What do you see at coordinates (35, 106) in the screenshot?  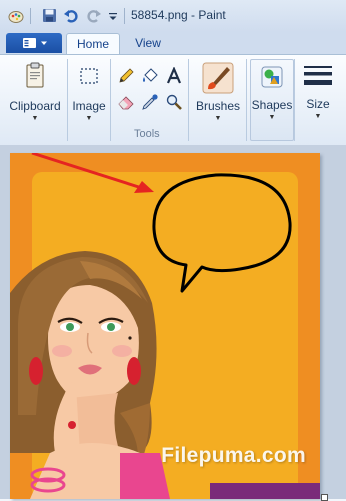 I see `clipboard-label: Clipboard` at bounding box center [35, 106].